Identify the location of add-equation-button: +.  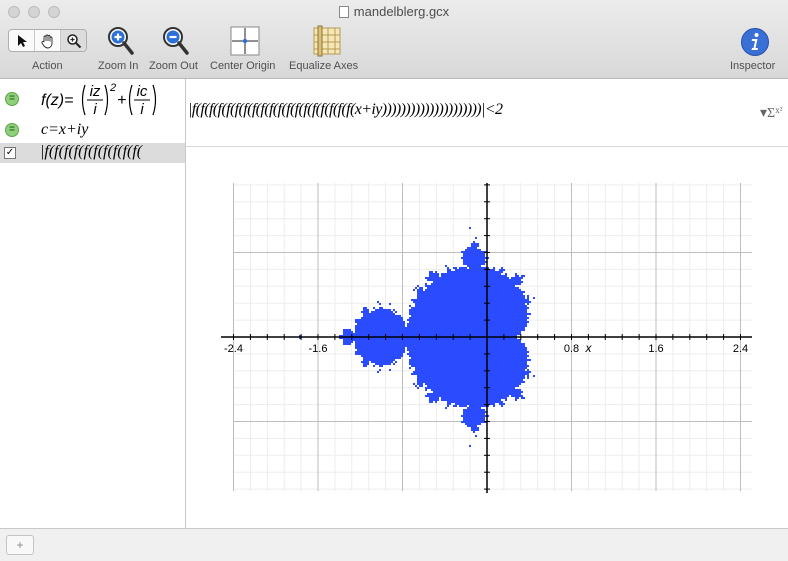
(20, 545).